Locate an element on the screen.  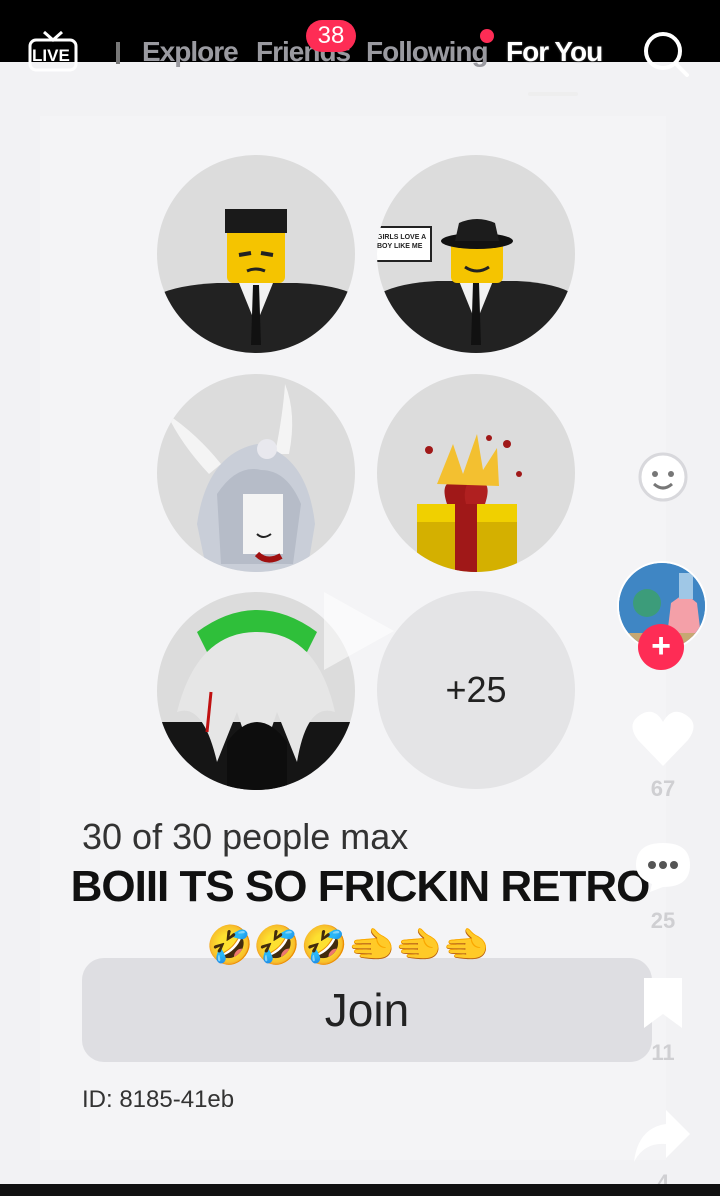
nav-divider is located at coordinates (118, 53).